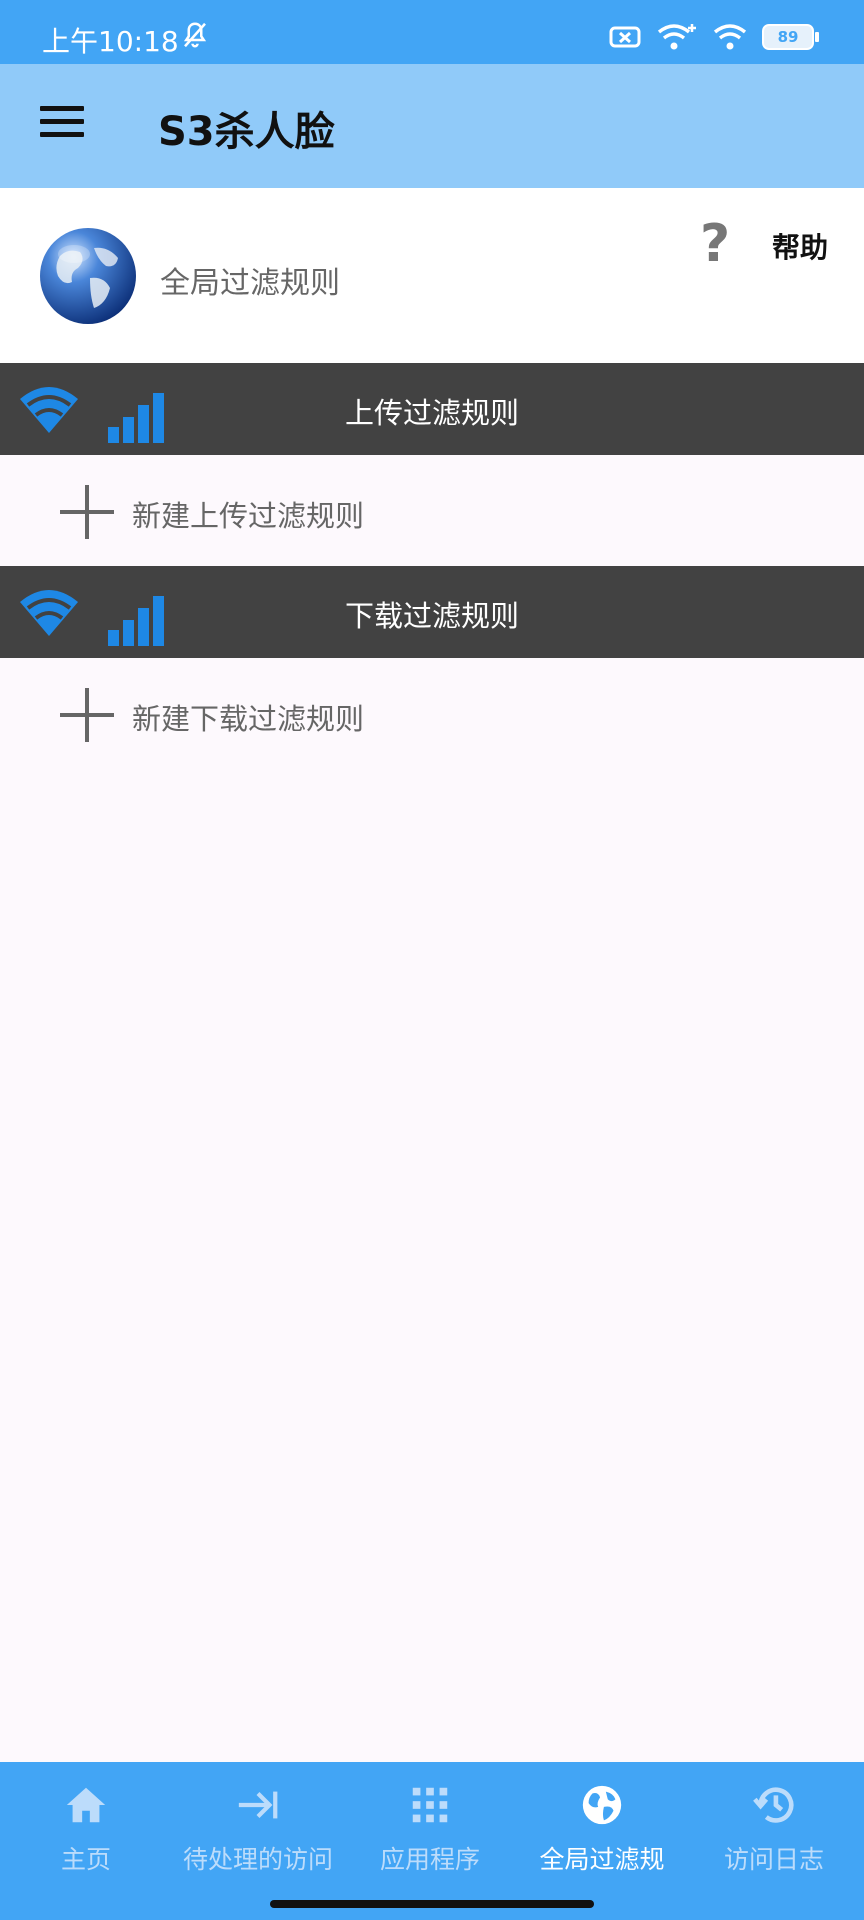  I want to click on question-mark-icon: ?, so click(715, 244).